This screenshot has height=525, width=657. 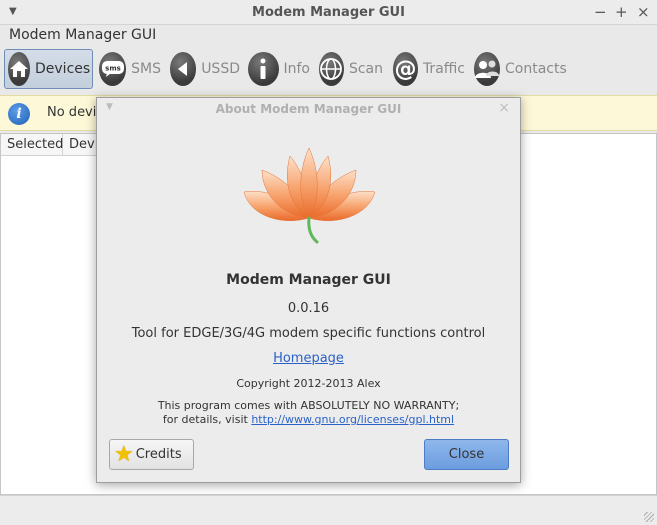 I want to click on toolbar-info-label: Info, so click(x=297, y=69).